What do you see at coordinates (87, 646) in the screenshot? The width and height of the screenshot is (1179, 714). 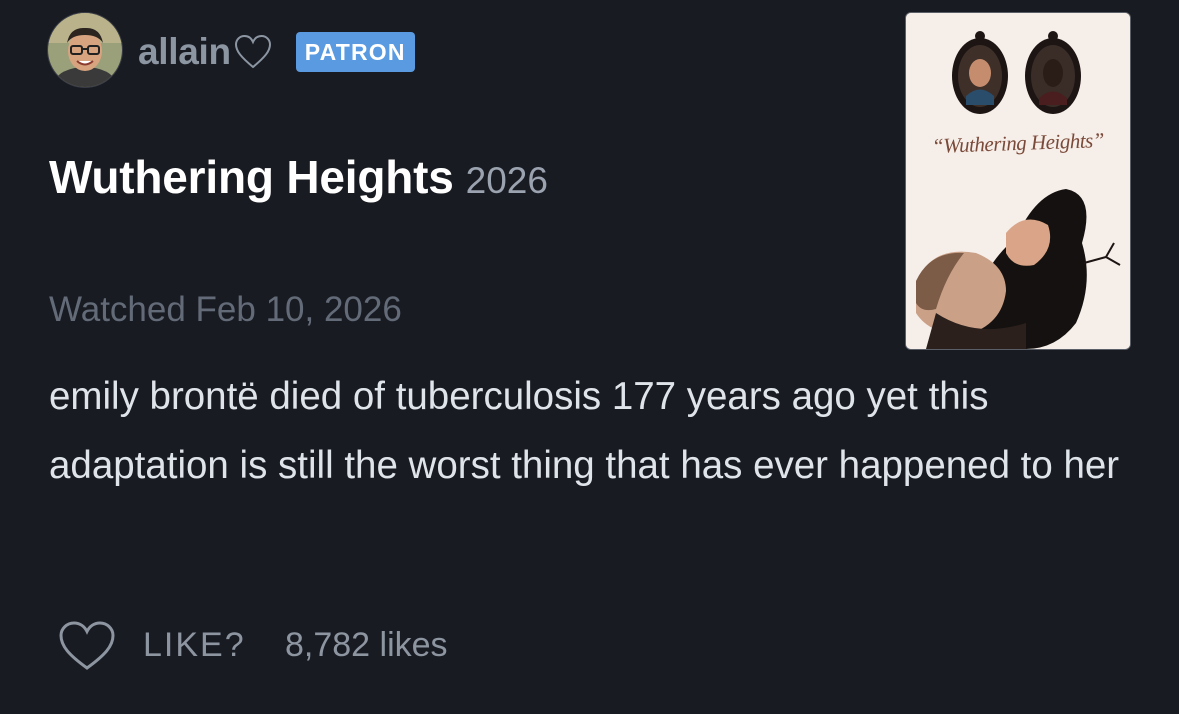 I see `like-heart-icon` at bounding box center [87, 646].